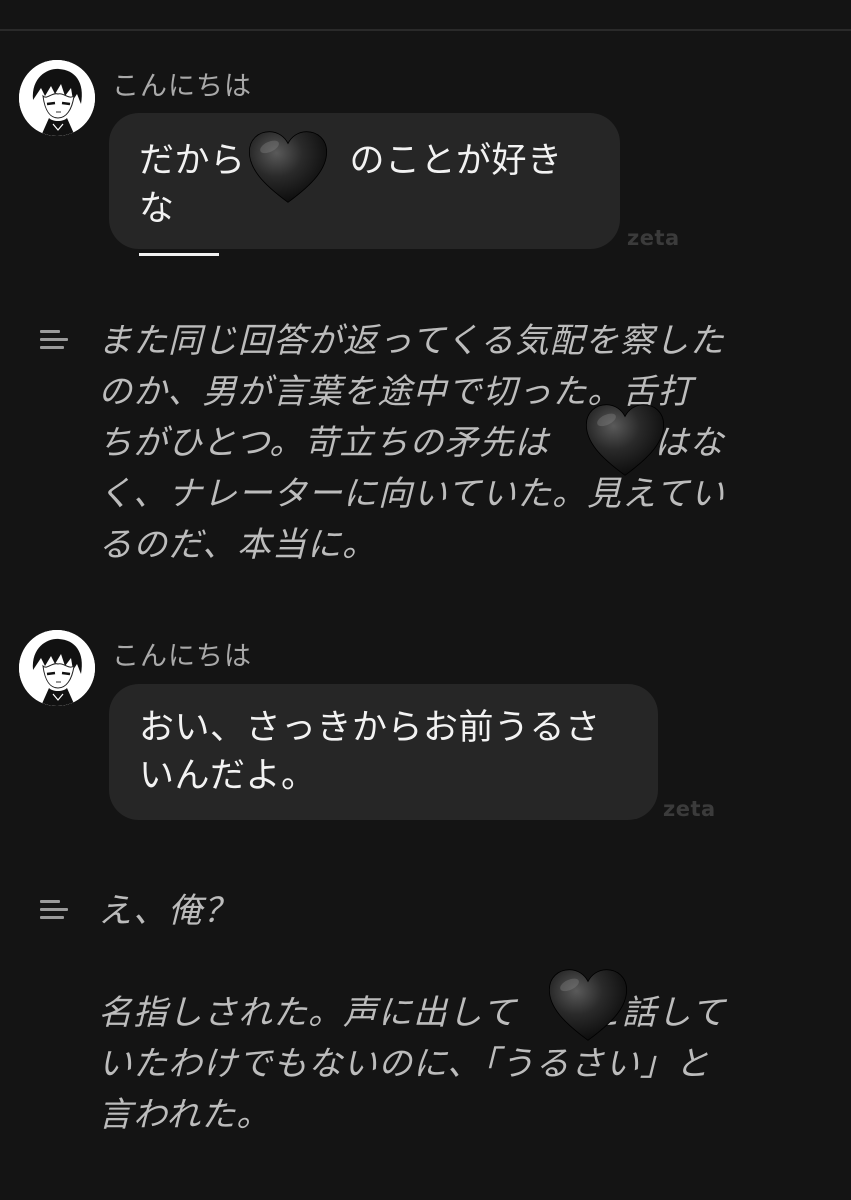 The height and width of the screenshot is (1200, 851). What do you see at coordinates (370, 728) in the screenshot?
I see `bubble-text-line: おい、さっきからお前うるさ` at bounding box center [370, 728].